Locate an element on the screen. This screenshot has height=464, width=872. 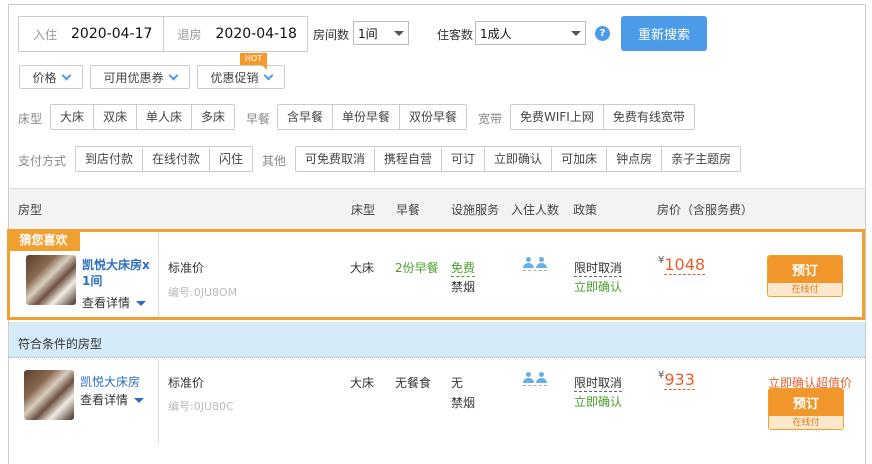
price: ¥1048 is located at coordinates (682, 265).